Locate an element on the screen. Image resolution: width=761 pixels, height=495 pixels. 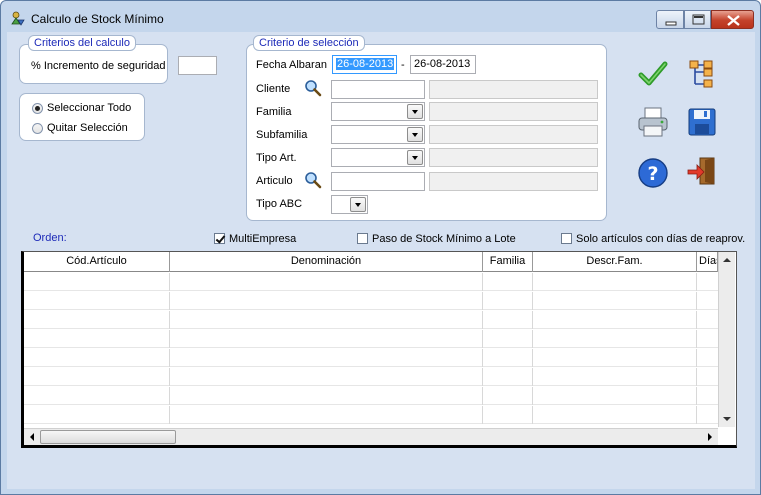
solo-articulos-label: Solo artículos con días de reaprov. is located at coordinates (660, 239).